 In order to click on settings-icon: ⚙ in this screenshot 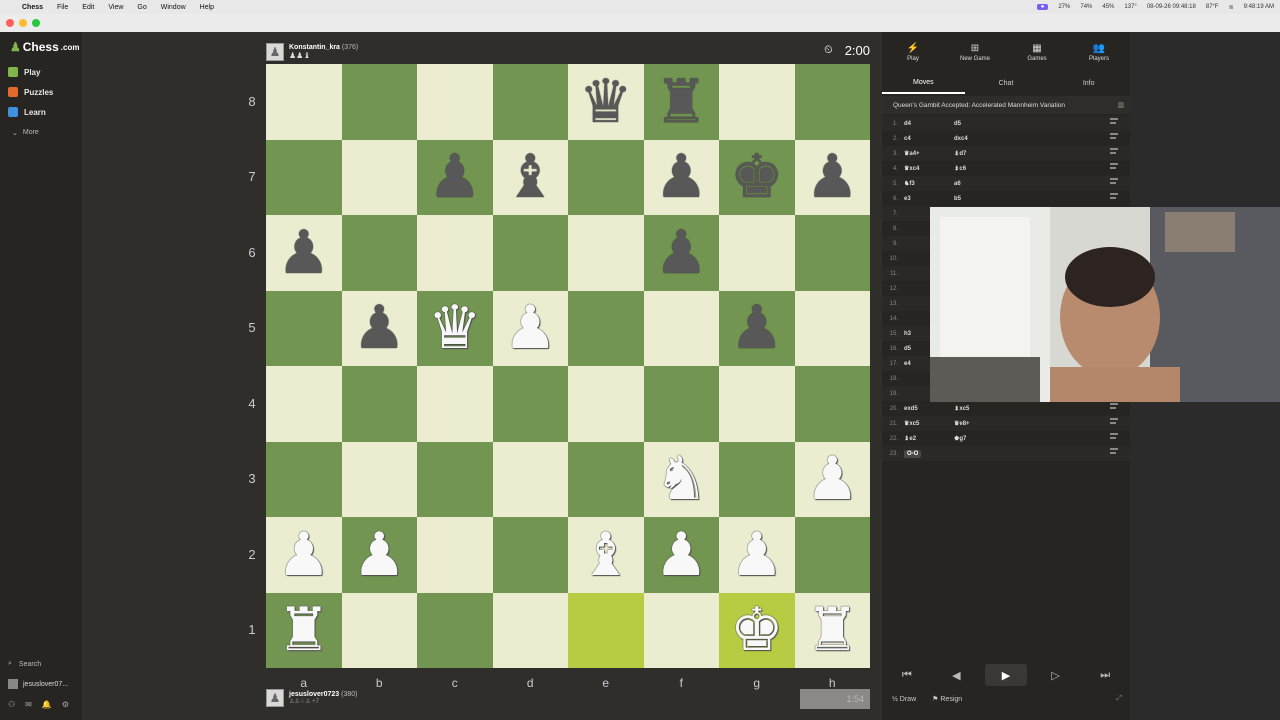, I will do `click(65, 704)`.